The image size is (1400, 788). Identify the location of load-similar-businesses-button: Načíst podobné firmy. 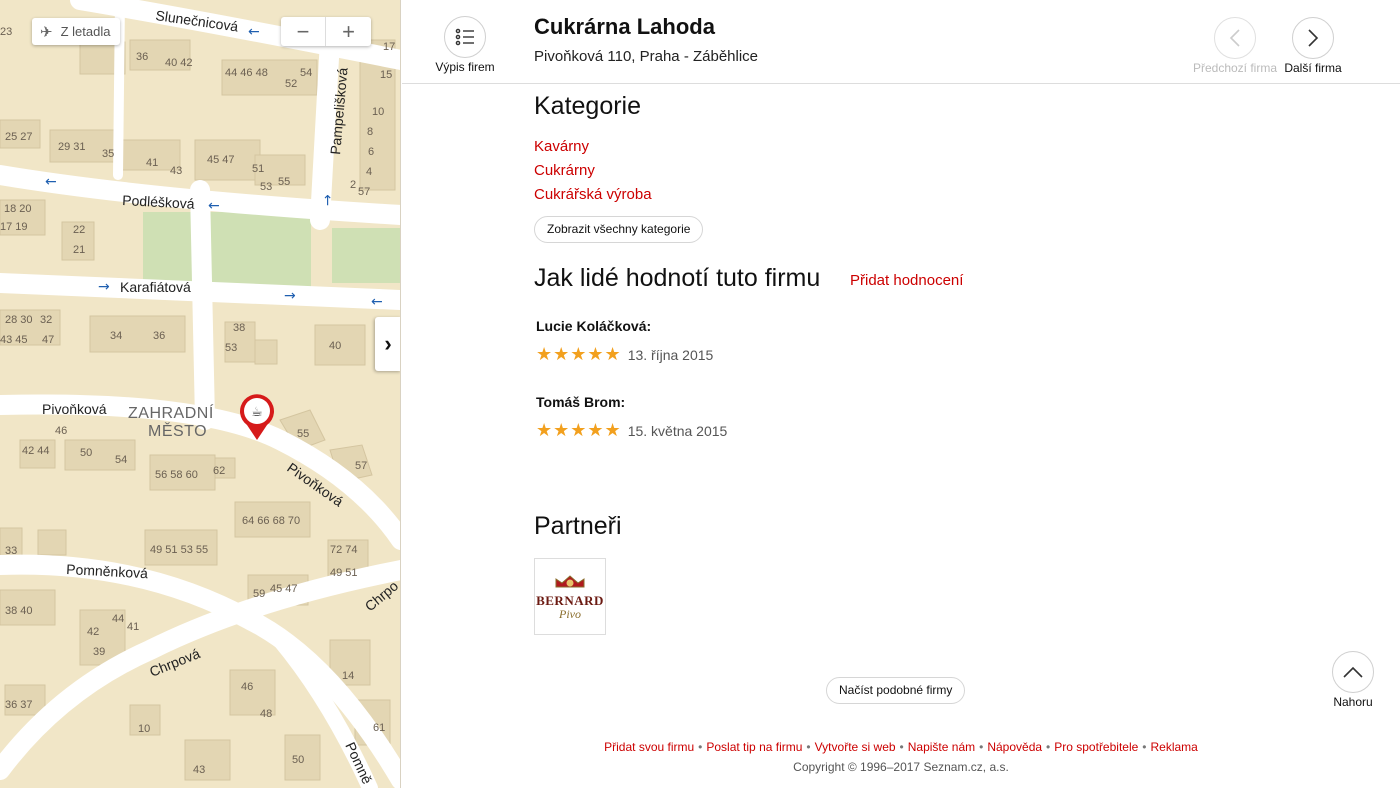
(896, 690).